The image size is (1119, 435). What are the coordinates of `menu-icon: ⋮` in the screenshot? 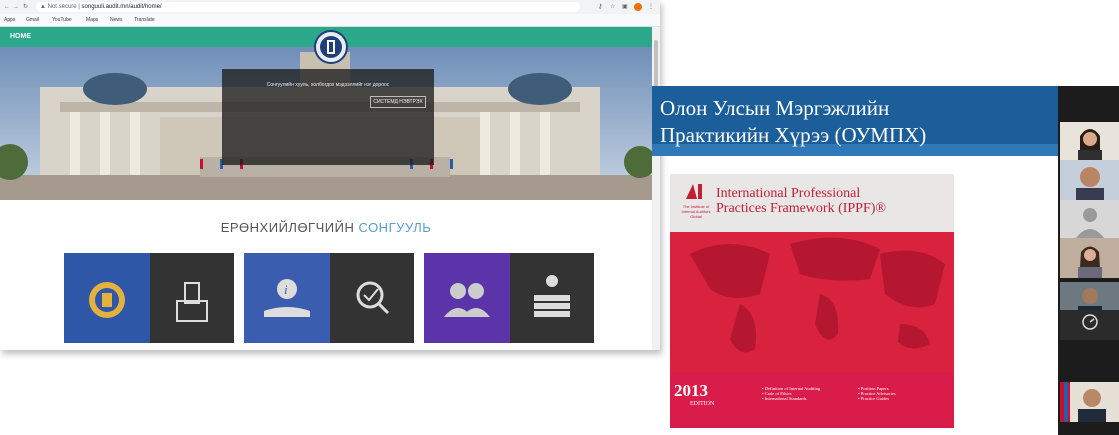 It's located at (651, 7).